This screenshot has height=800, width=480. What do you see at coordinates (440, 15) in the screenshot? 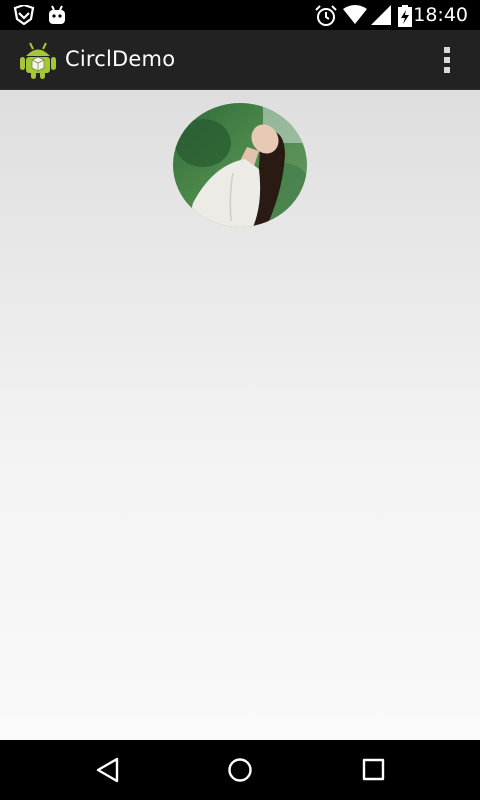
I see `status-time: 18:40` at bounding box center [440, 15].